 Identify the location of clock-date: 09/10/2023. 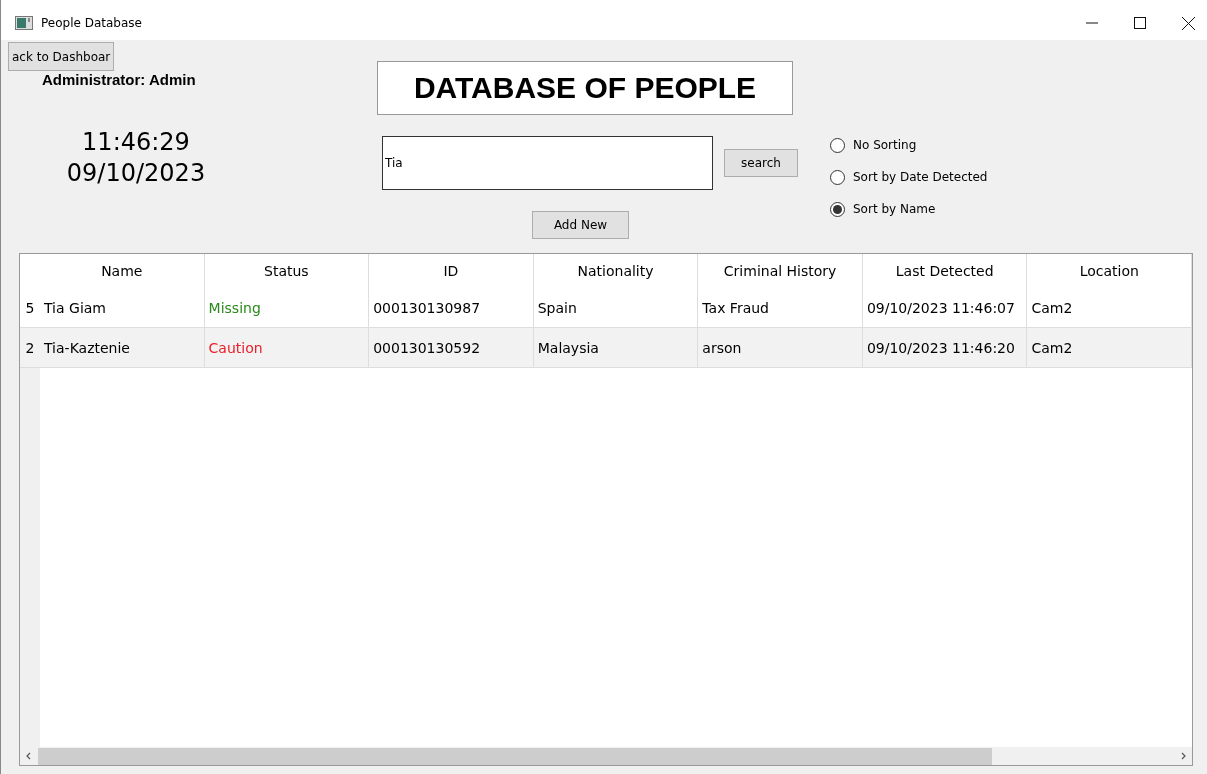
(136, 173).